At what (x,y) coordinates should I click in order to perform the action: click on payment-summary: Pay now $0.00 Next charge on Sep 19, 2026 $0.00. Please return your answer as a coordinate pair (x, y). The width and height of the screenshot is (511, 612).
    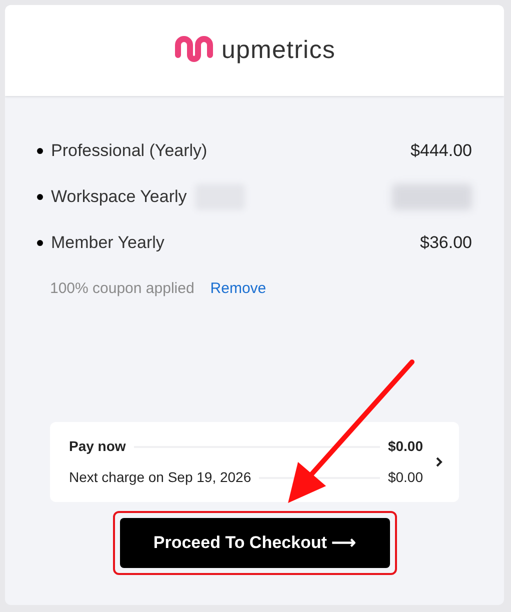
    Looking at the image, I should click on (254, 462).